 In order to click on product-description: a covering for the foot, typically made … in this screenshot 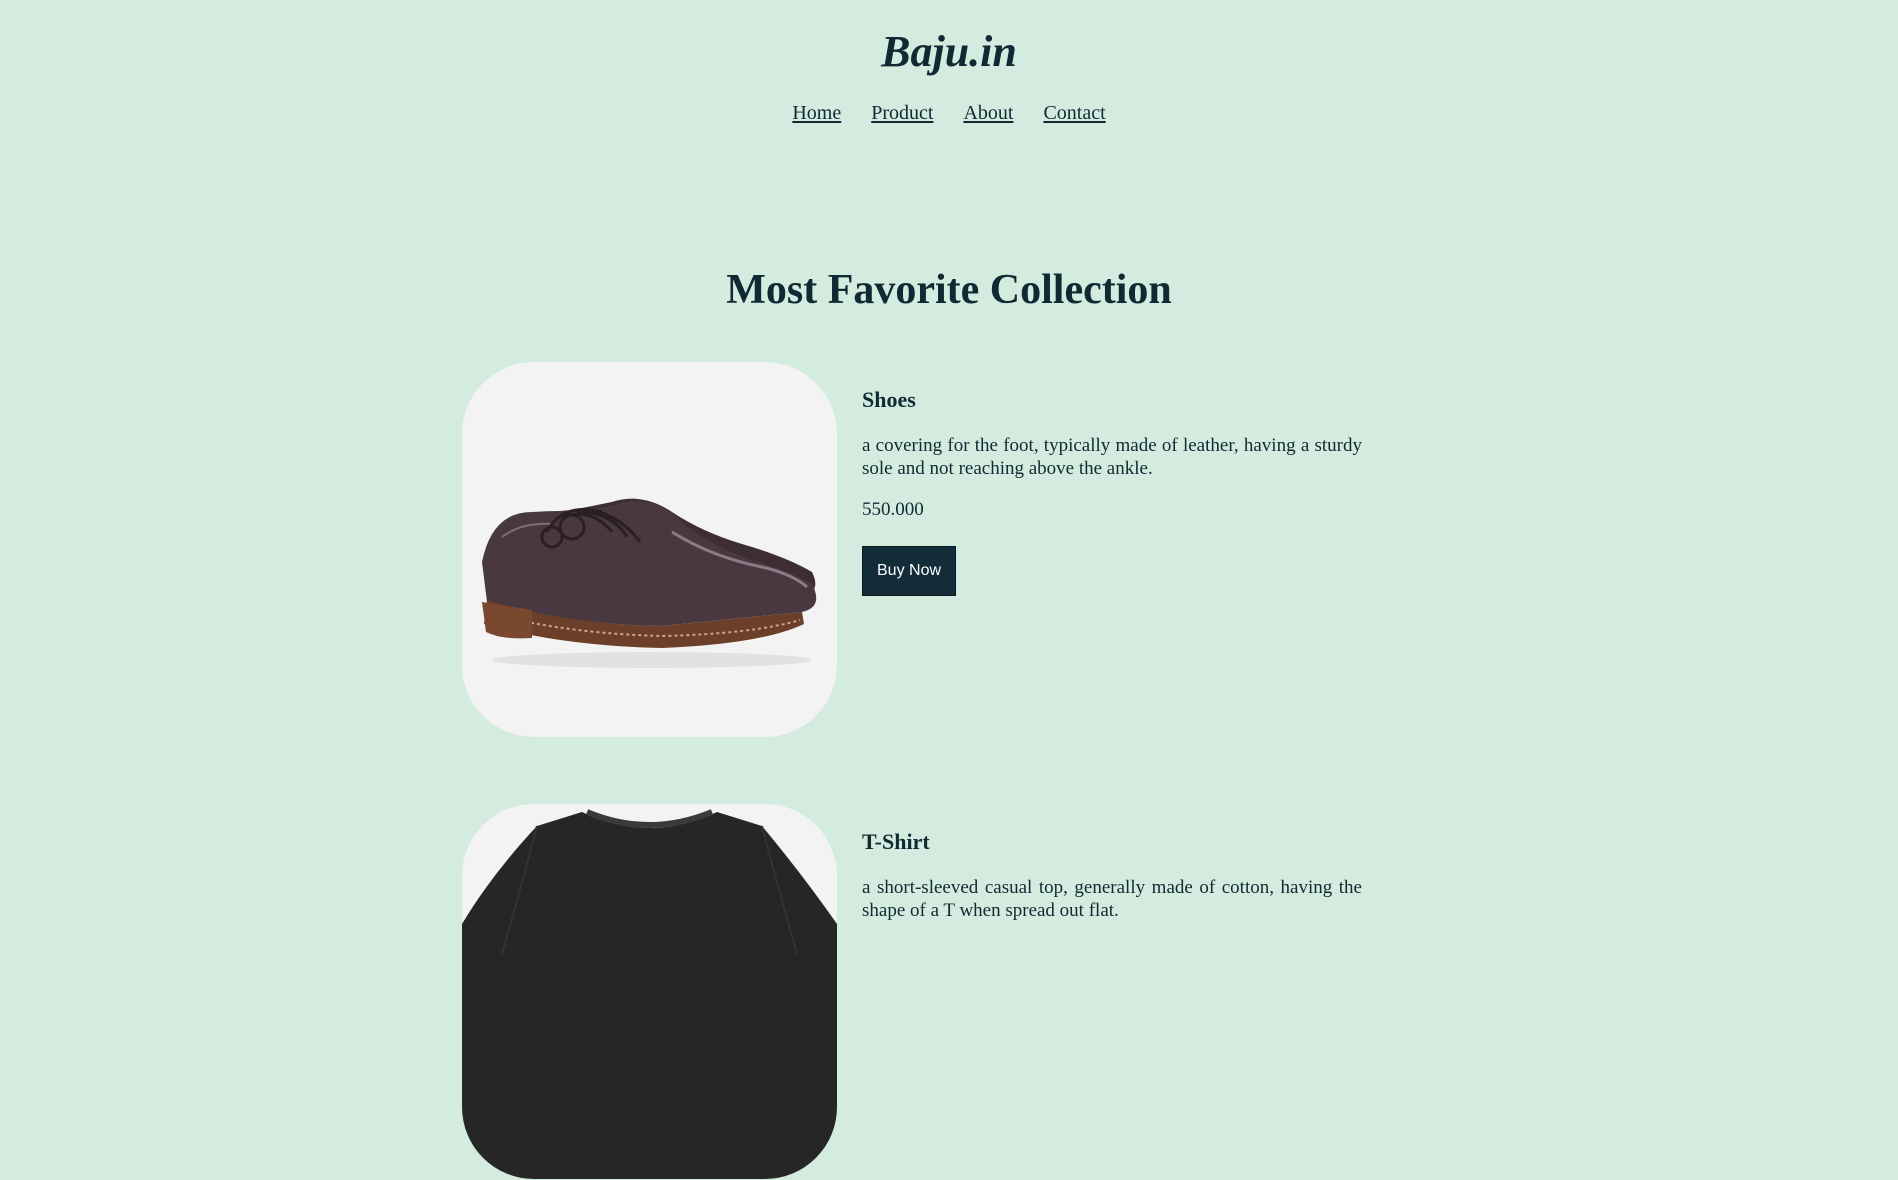, I will do `click(1112, 457)`.